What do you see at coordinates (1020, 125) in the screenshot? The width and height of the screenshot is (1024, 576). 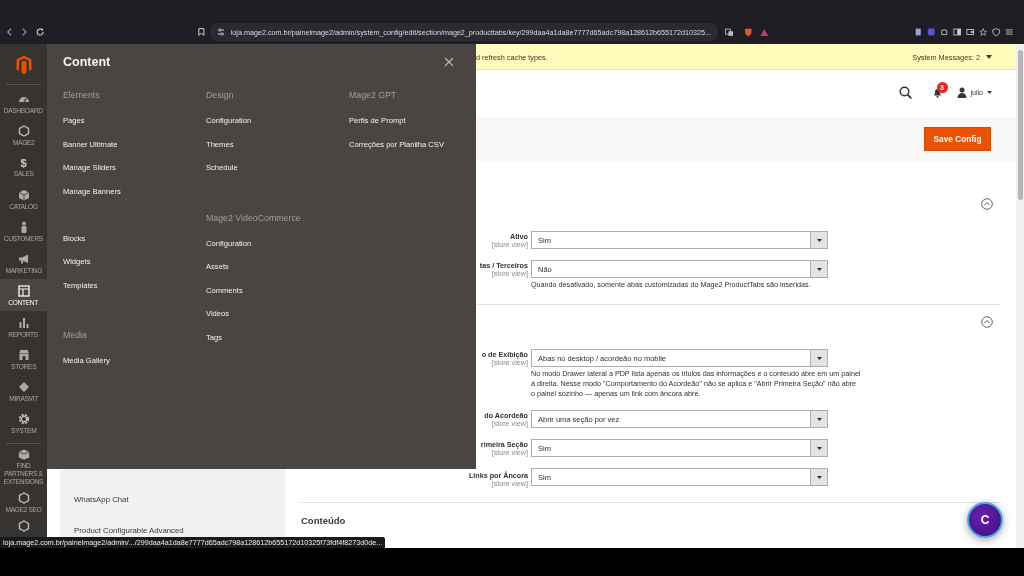 I see `scrollbar-thumb` at bounding box center [1020, 125].